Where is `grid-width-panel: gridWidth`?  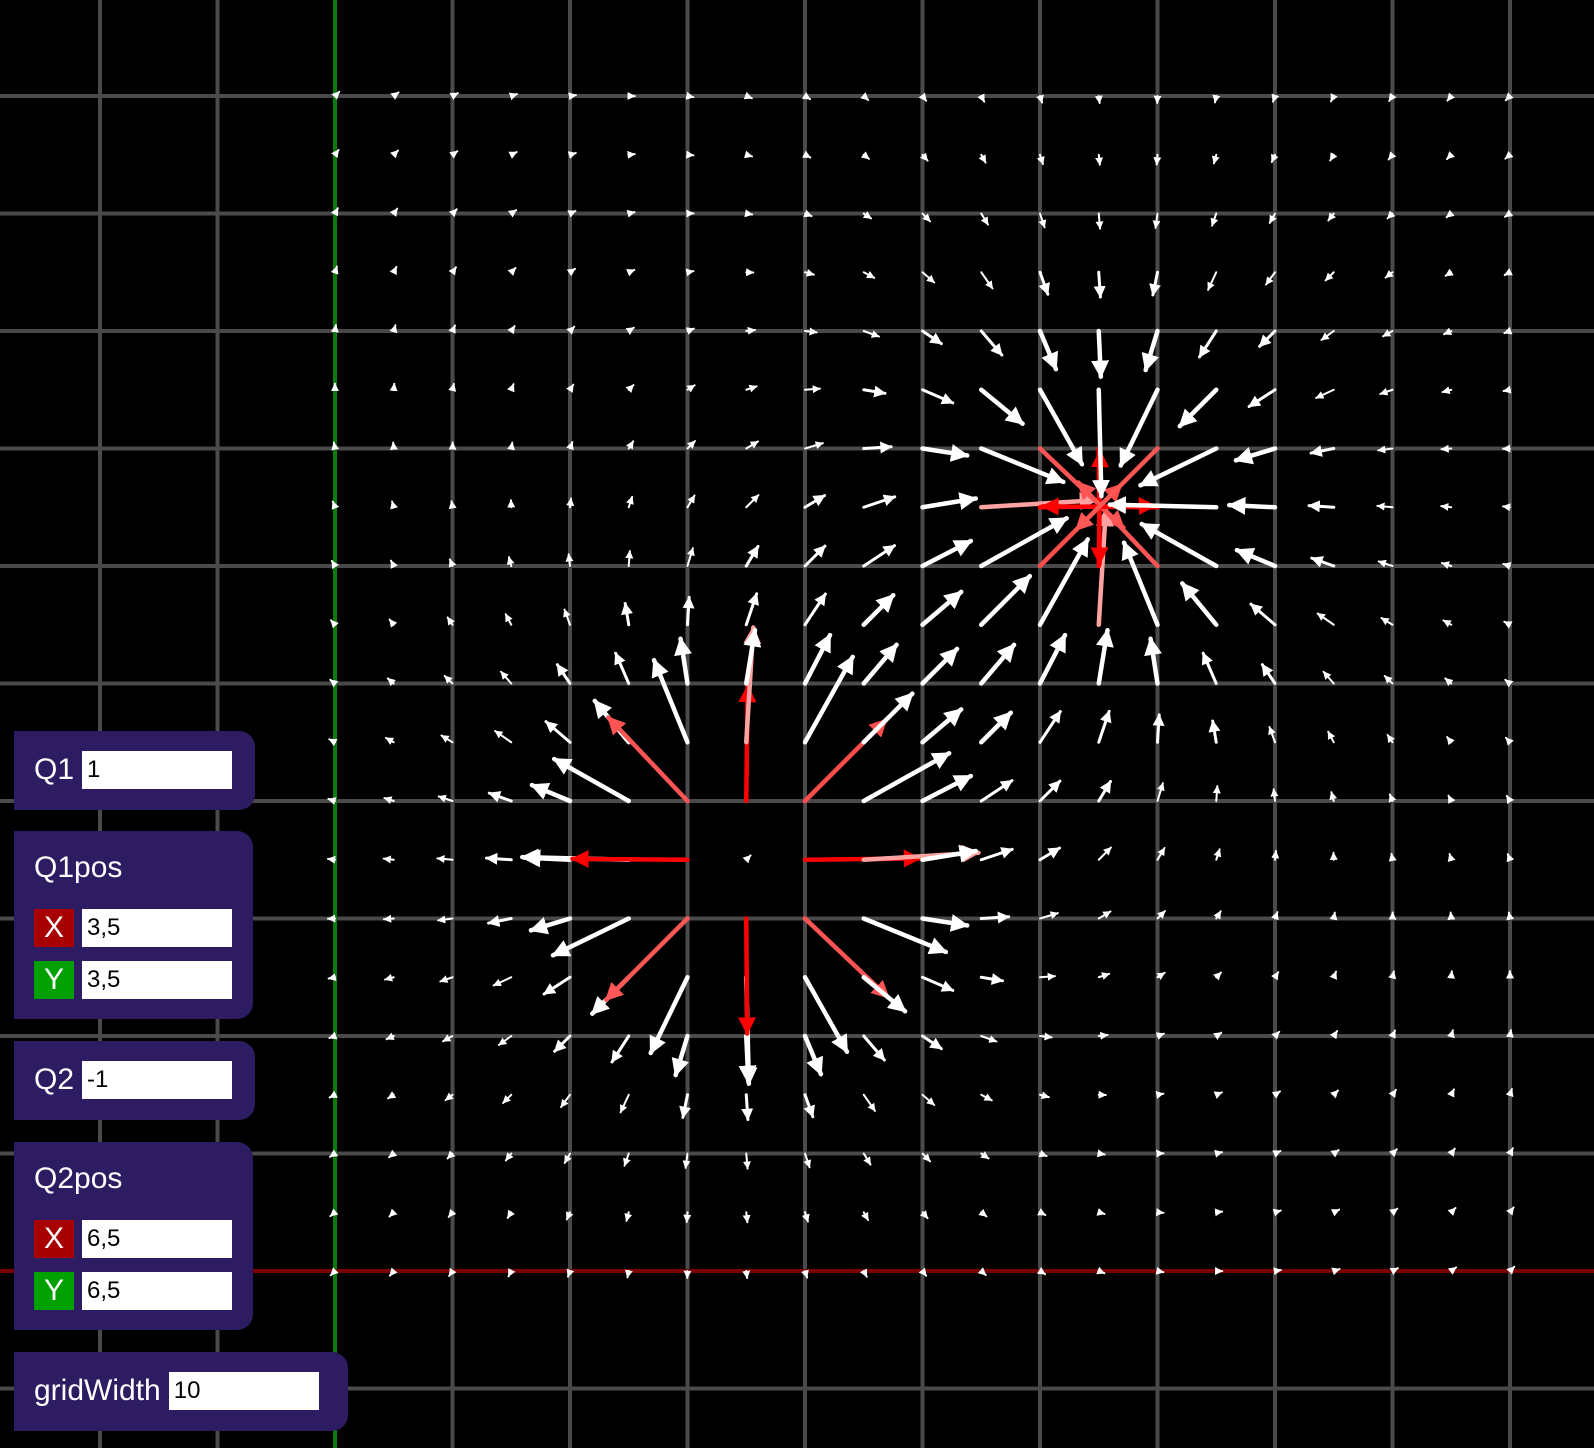 grid-width-panel: gridWidth is located at coordinates (181, 1391).